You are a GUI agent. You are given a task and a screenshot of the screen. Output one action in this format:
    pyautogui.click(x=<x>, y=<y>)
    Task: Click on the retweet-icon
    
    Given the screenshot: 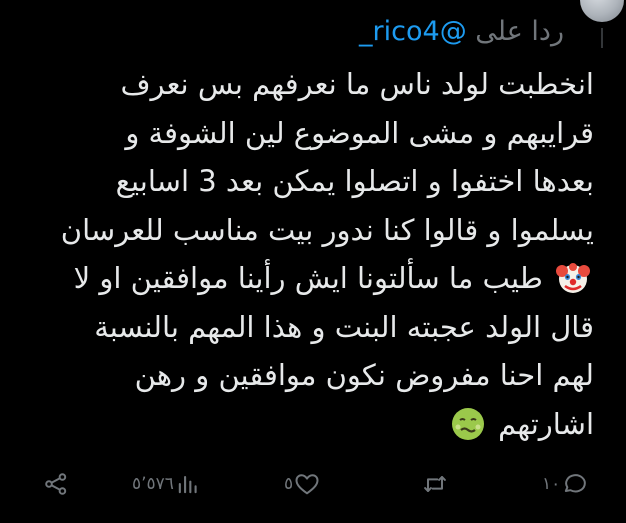 What is the action you would take?
    pyautogui.click(x=435, y=484)
    